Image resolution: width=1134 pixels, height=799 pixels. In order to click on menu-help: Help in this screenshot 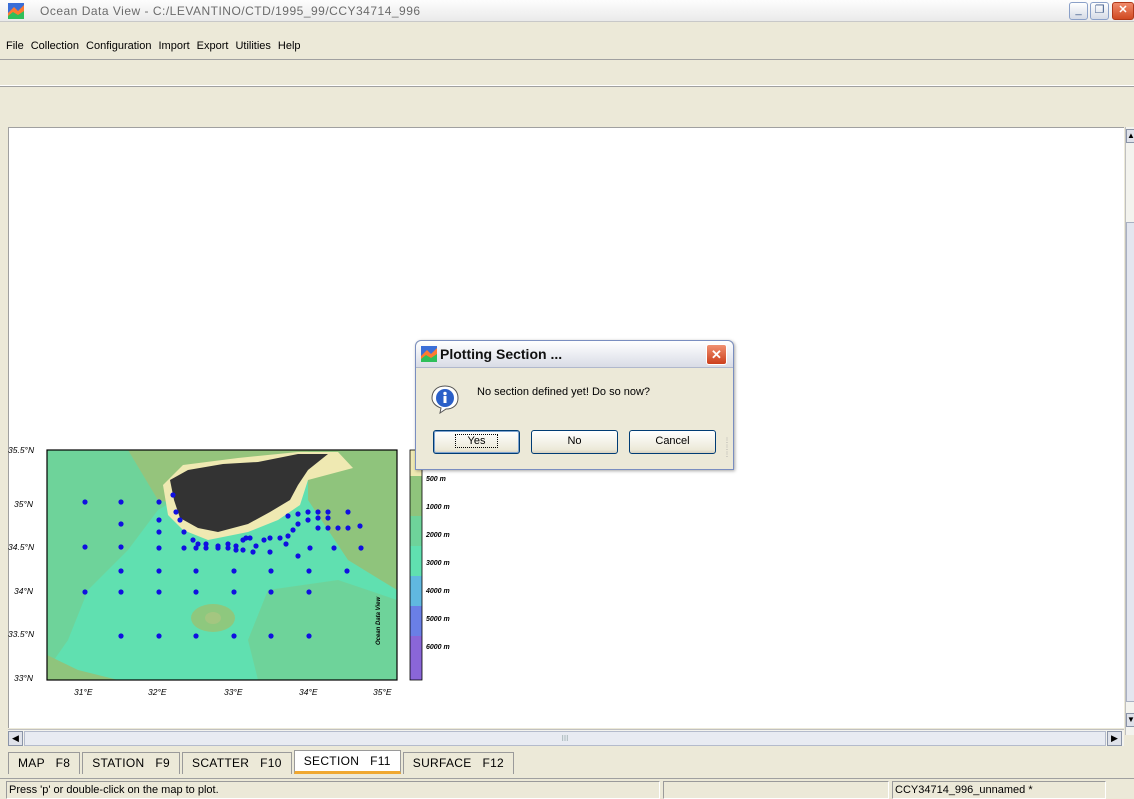, I will do `click(289, 48)`.